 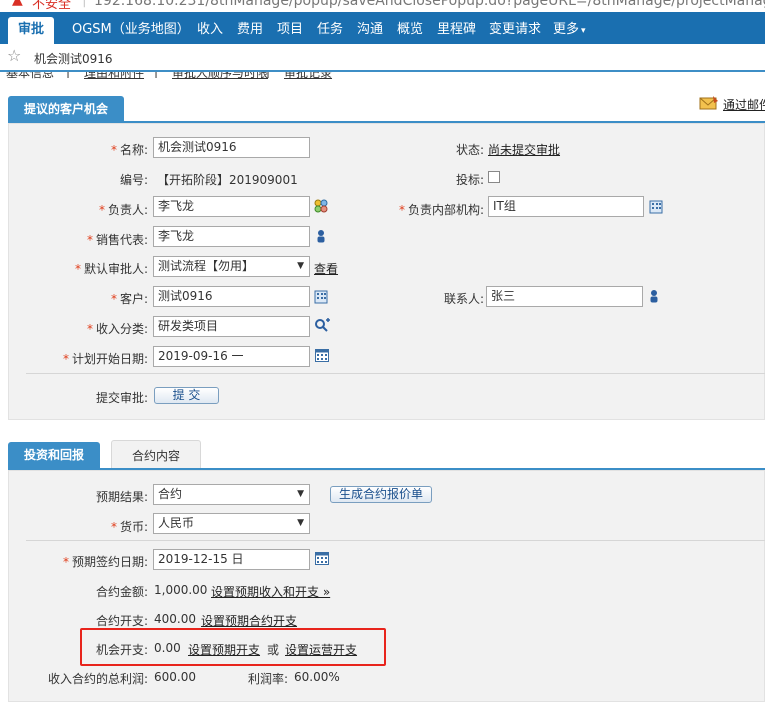 I want to click on sign-date-input: 2019-12-15 日, so click(x=231, y=559).